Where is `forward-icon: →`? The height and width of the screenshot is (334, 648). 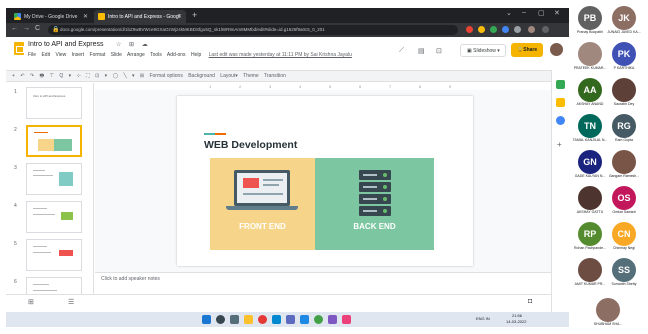 forward-icon: → is located at coordinates (26, 28).